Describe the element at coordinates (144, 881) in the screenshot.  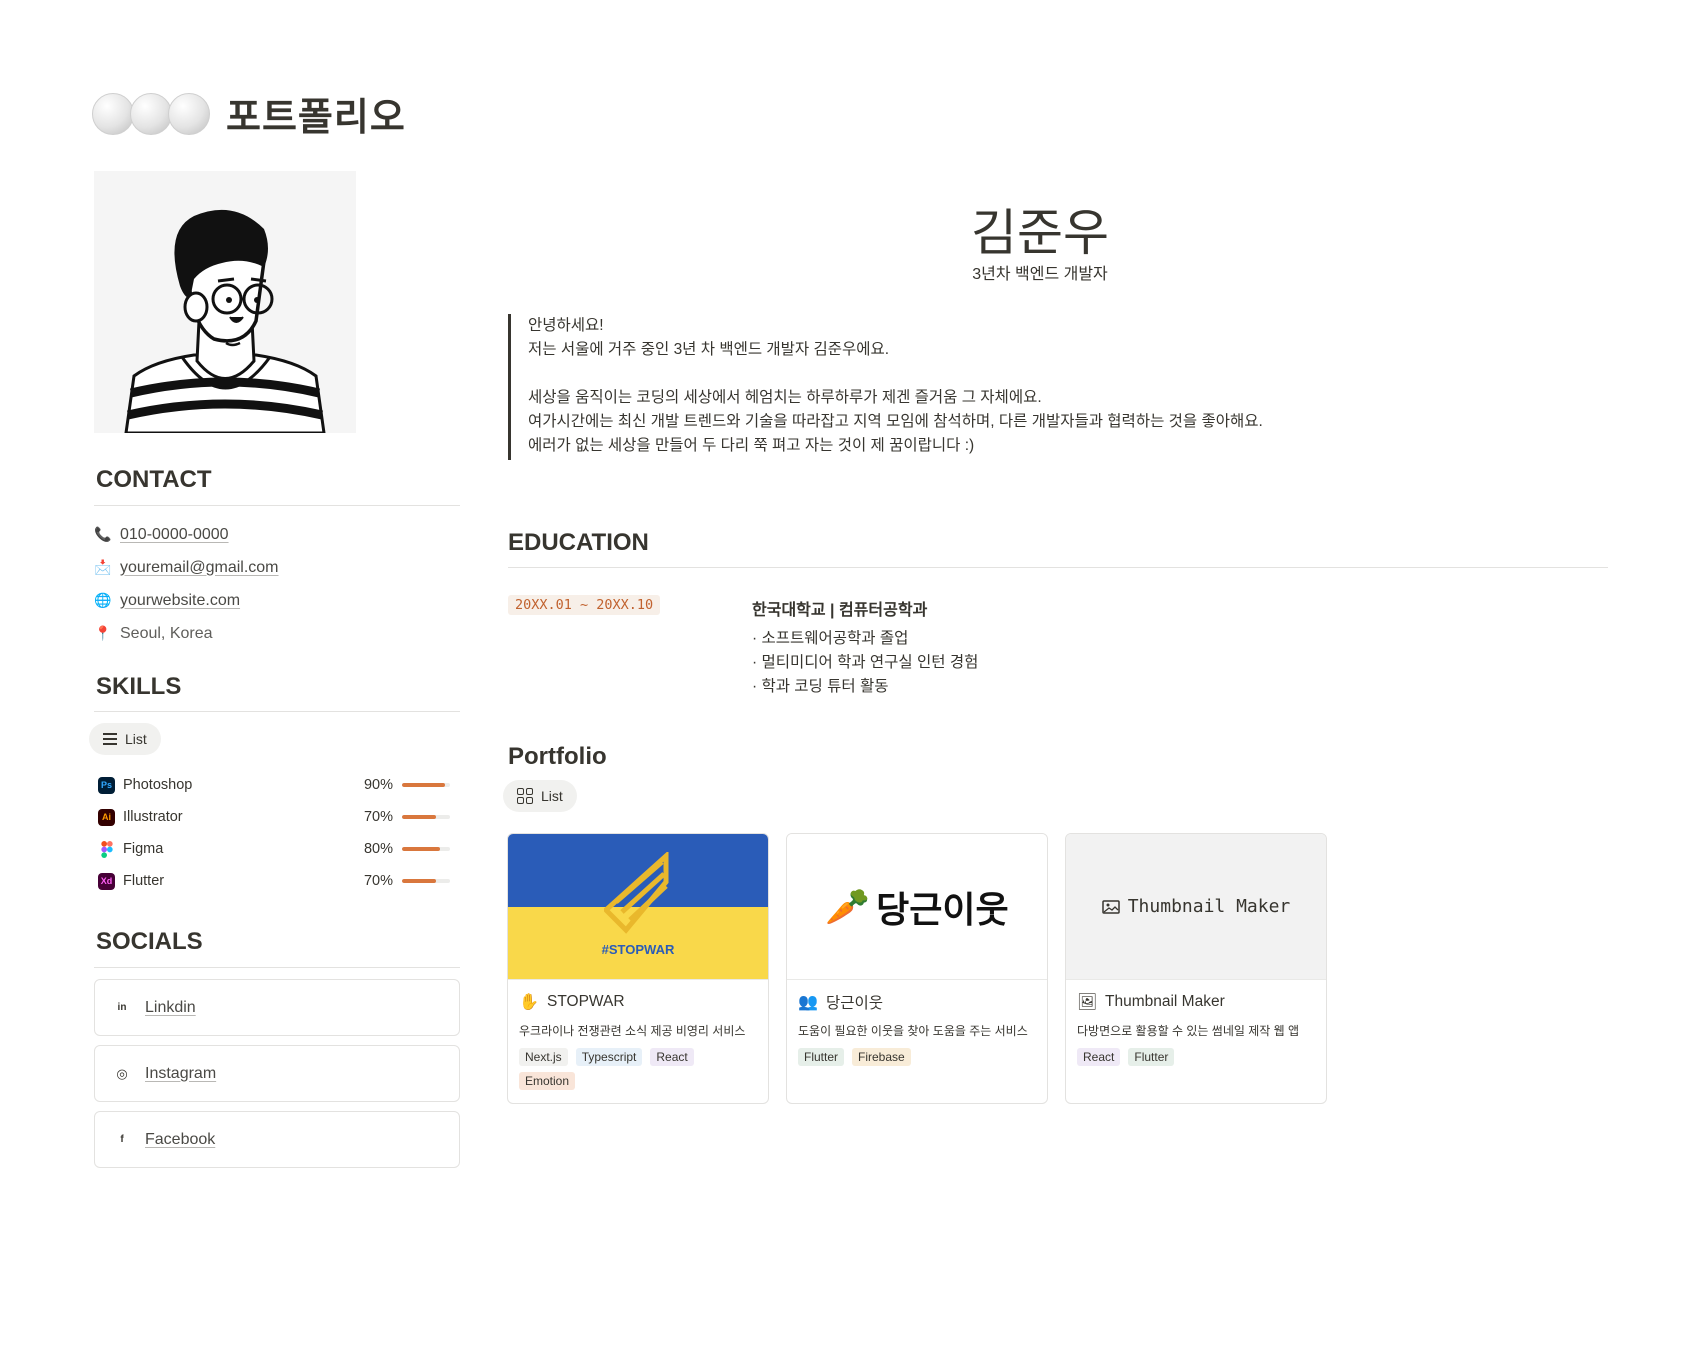
I see `skill-name: Flutter` at that location.